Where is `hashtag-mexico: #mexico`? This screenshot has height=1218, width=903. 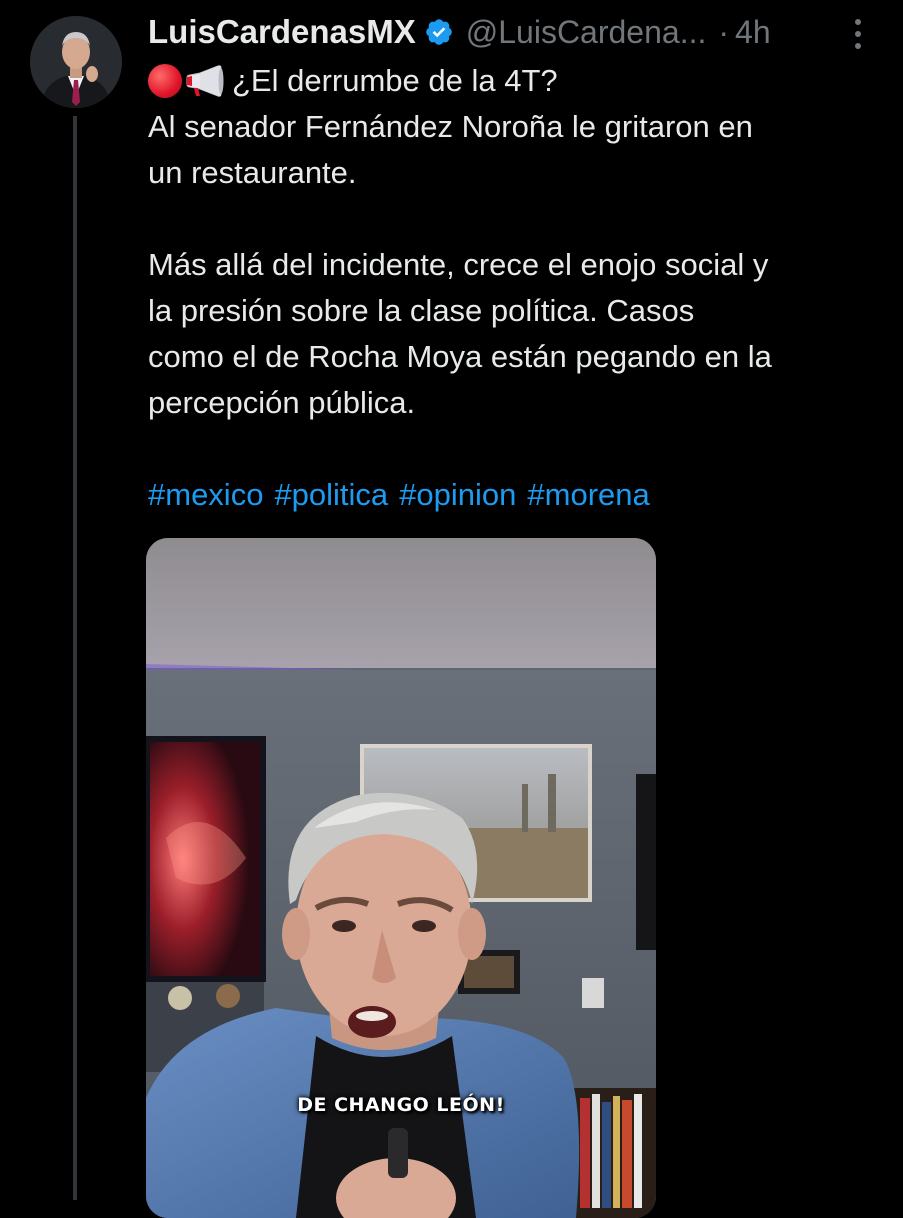
hashtag-mexico: #mexico is located at coordinates (205, 495).